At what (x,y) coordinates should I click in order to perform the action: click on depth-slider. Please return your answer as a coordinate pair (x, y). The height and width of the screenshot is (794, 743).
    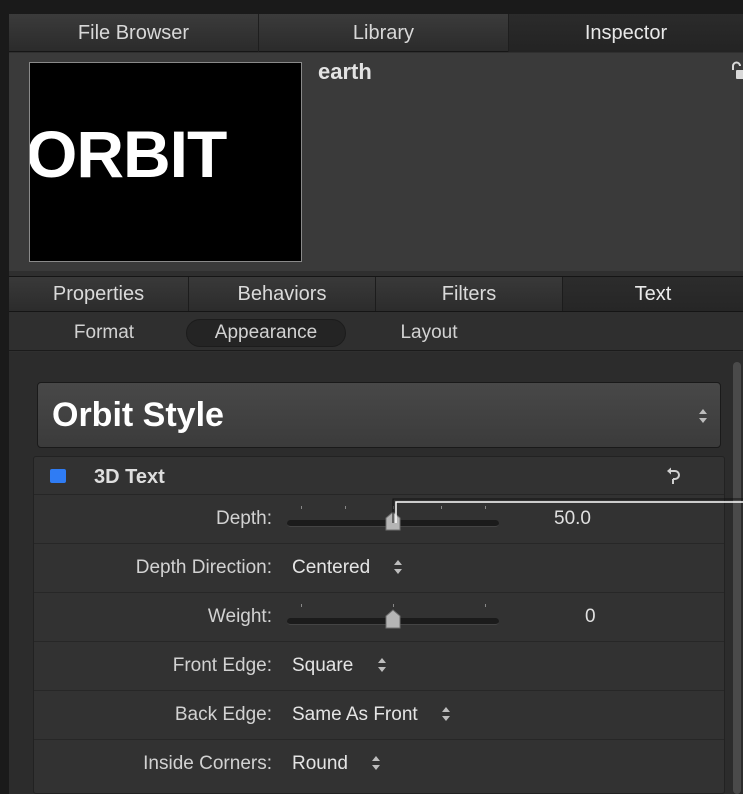
    Looking at the image, I should click on (393, 518).